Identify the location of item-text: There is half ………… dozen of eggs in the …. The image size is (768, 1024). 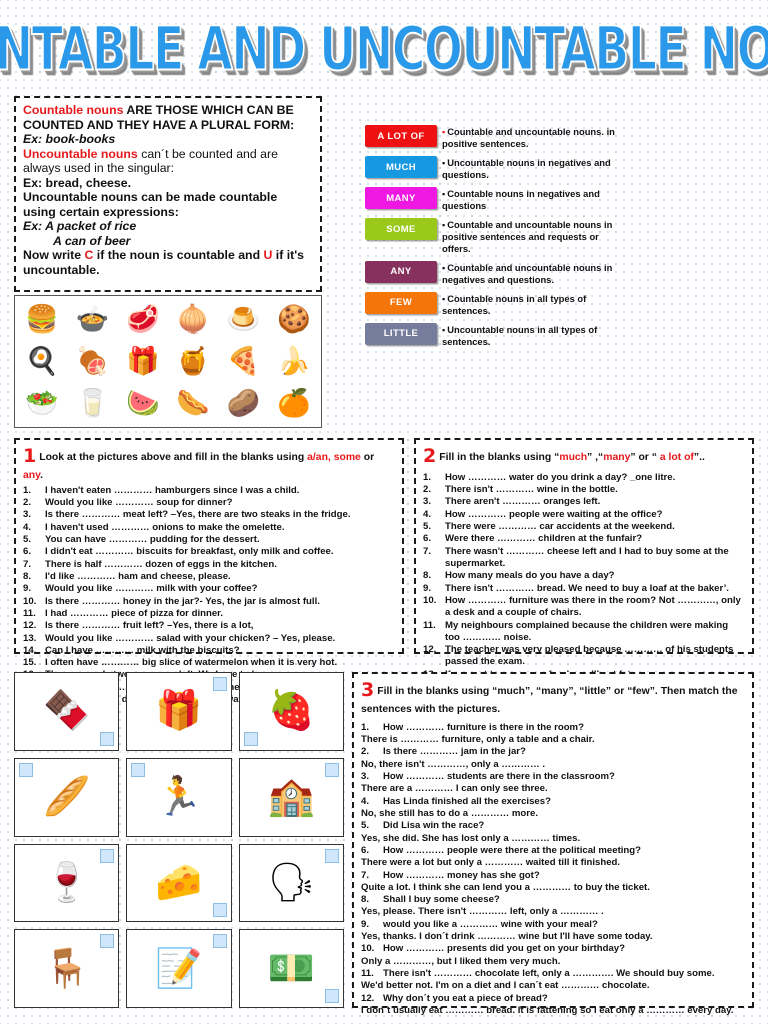
(161, 564).